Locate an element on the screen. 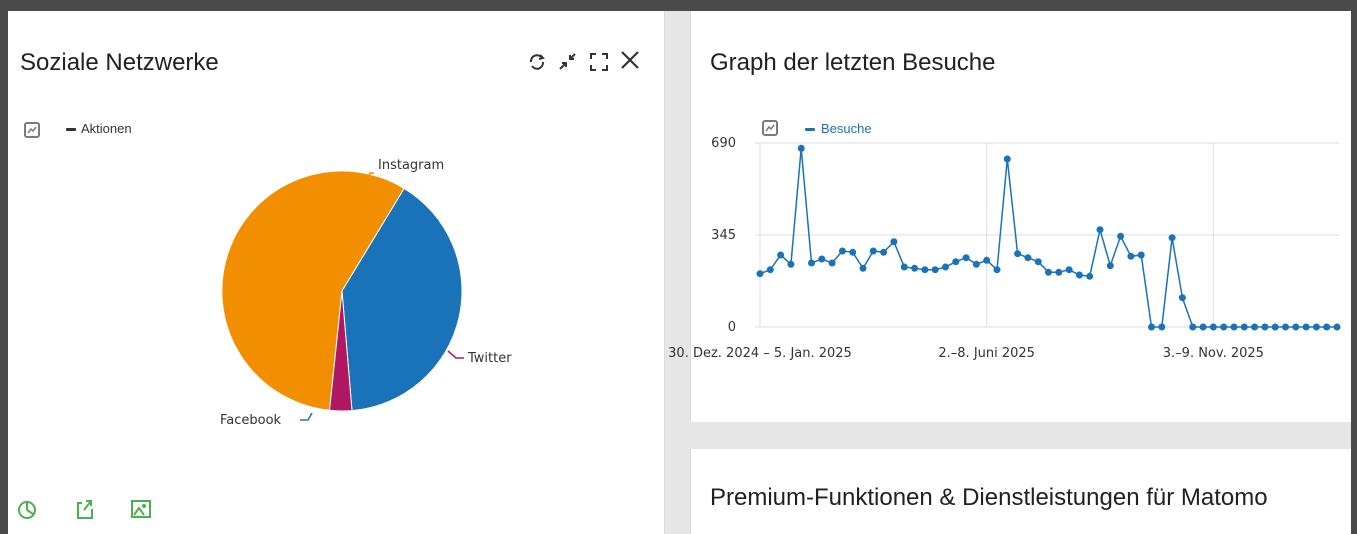  y-tick-label: 0 is located at coordinates (732, 327).